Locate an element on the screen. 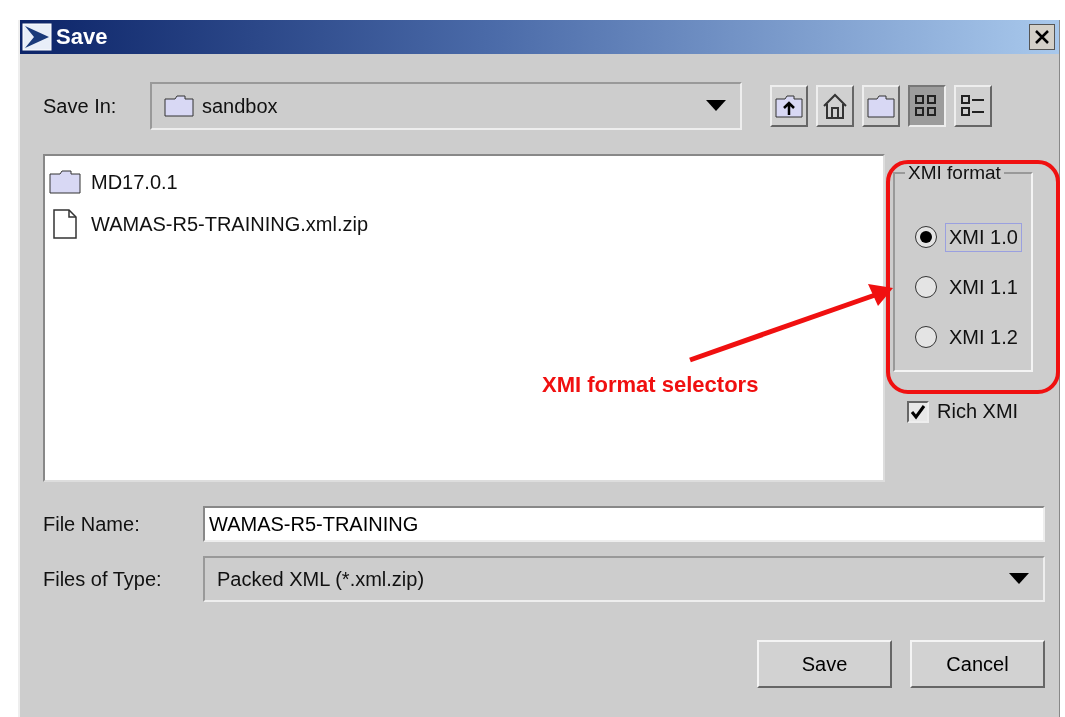 The image size is (1065, 717). list-view-button is located at coordinates (927, 106).